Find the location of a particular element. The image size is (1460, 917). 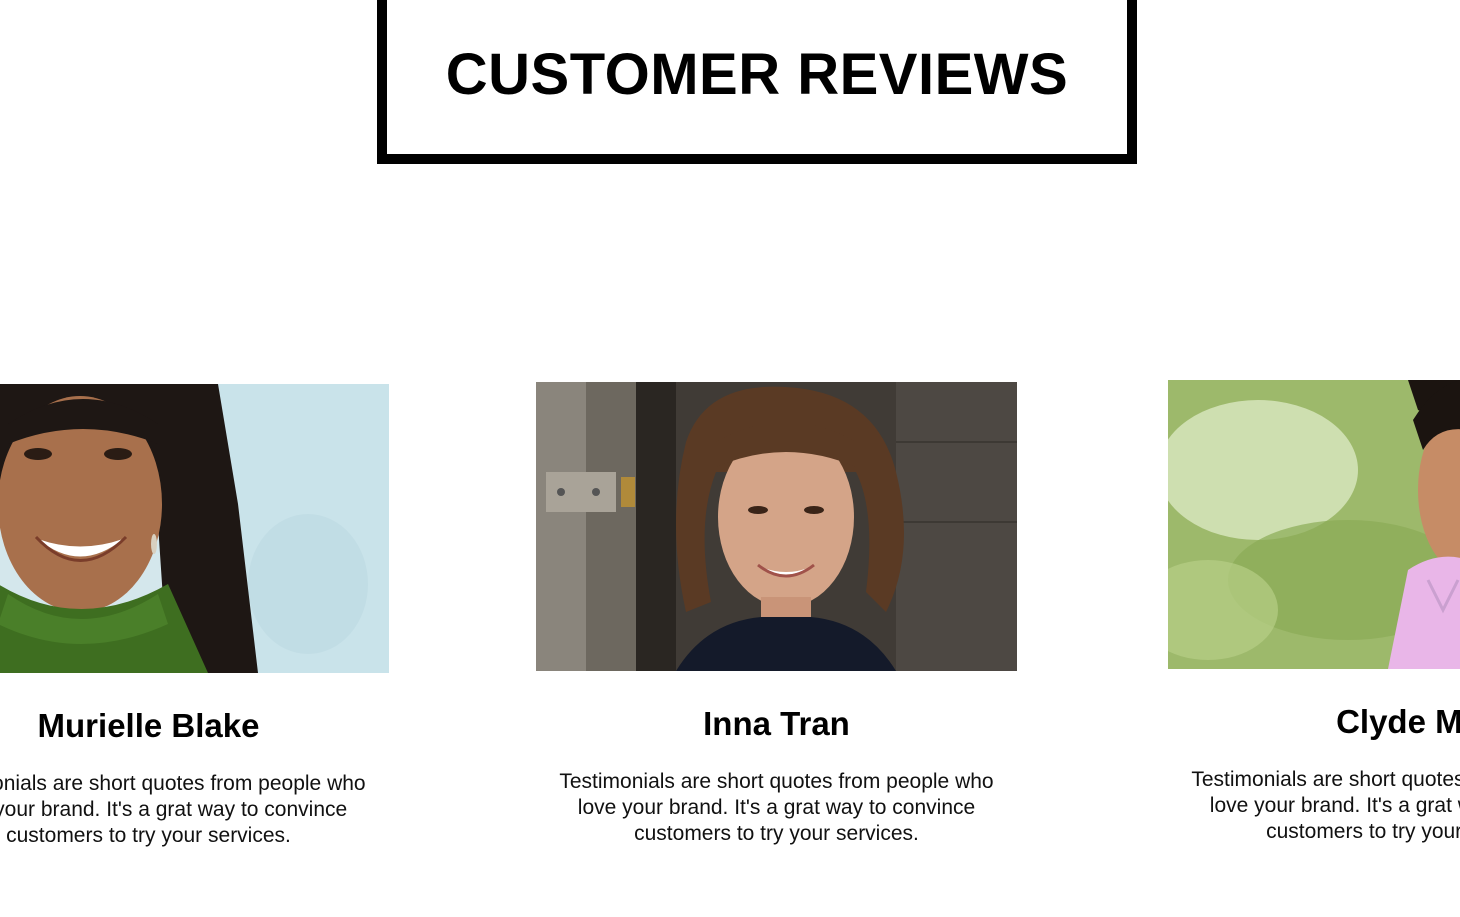

man-pink-shirt-photo is located at coordinates (1314, 524).